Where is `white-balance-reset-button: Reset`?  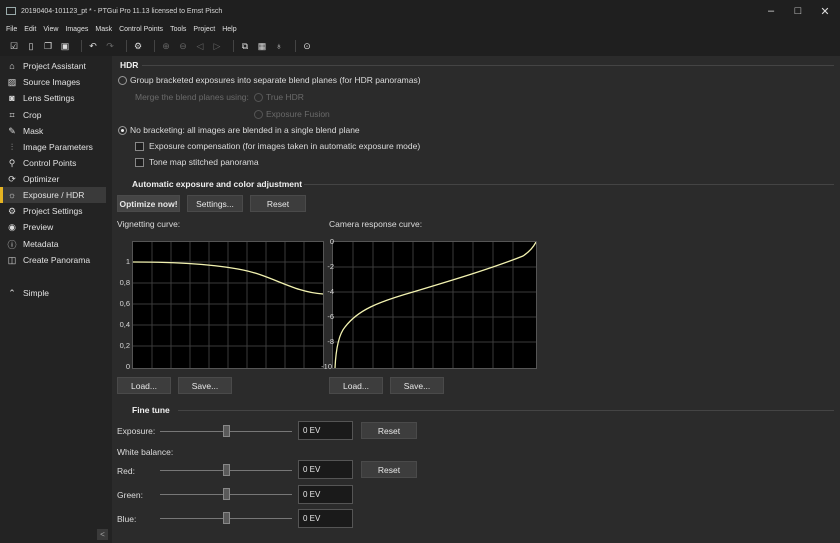
white-balance-reset-button: Reset is located at coordinates (389, 469).